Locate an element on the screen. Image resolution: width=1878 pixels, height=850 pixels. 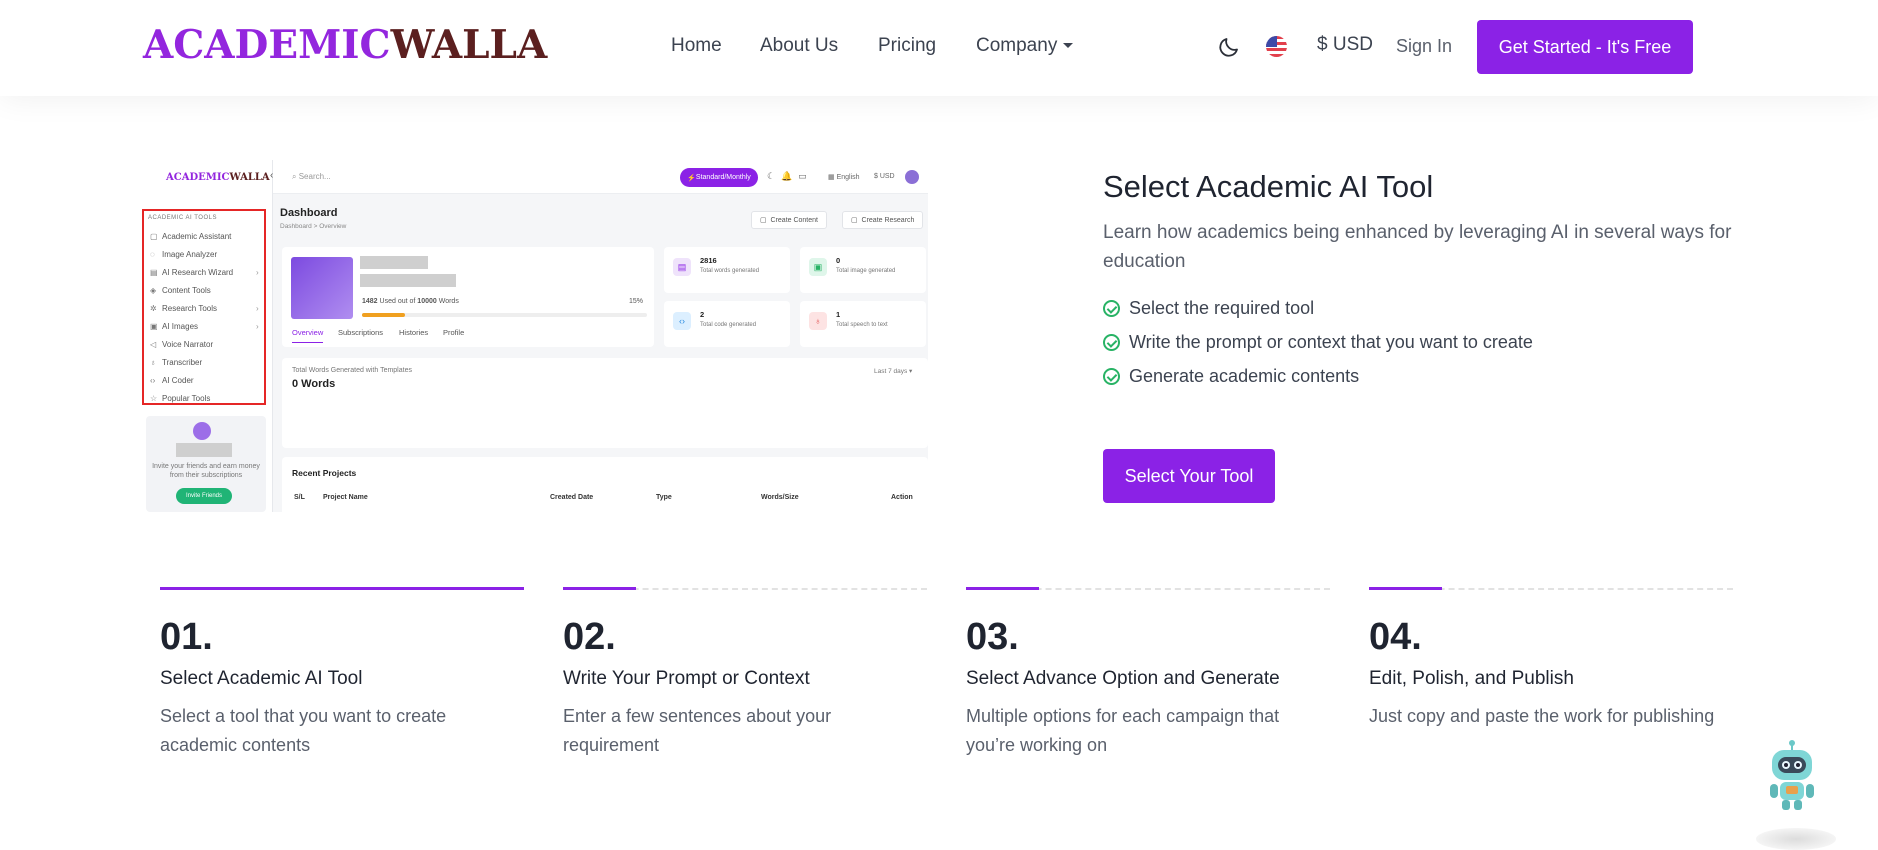
recent-col-header: Created Date is located at coordinates (572, 497).